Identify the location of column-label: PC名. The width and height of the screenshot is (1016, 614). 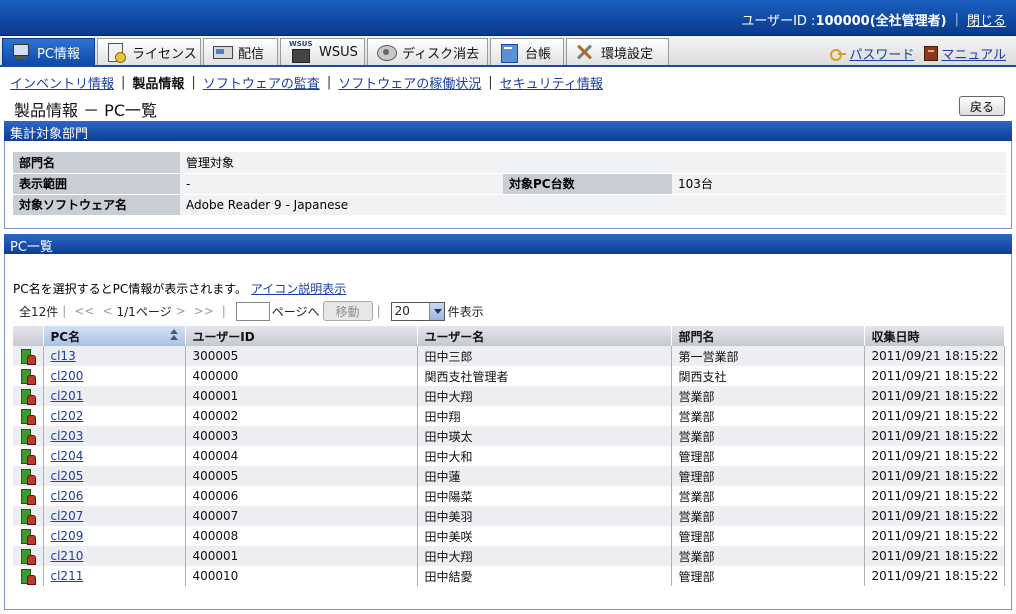
(65, 336).